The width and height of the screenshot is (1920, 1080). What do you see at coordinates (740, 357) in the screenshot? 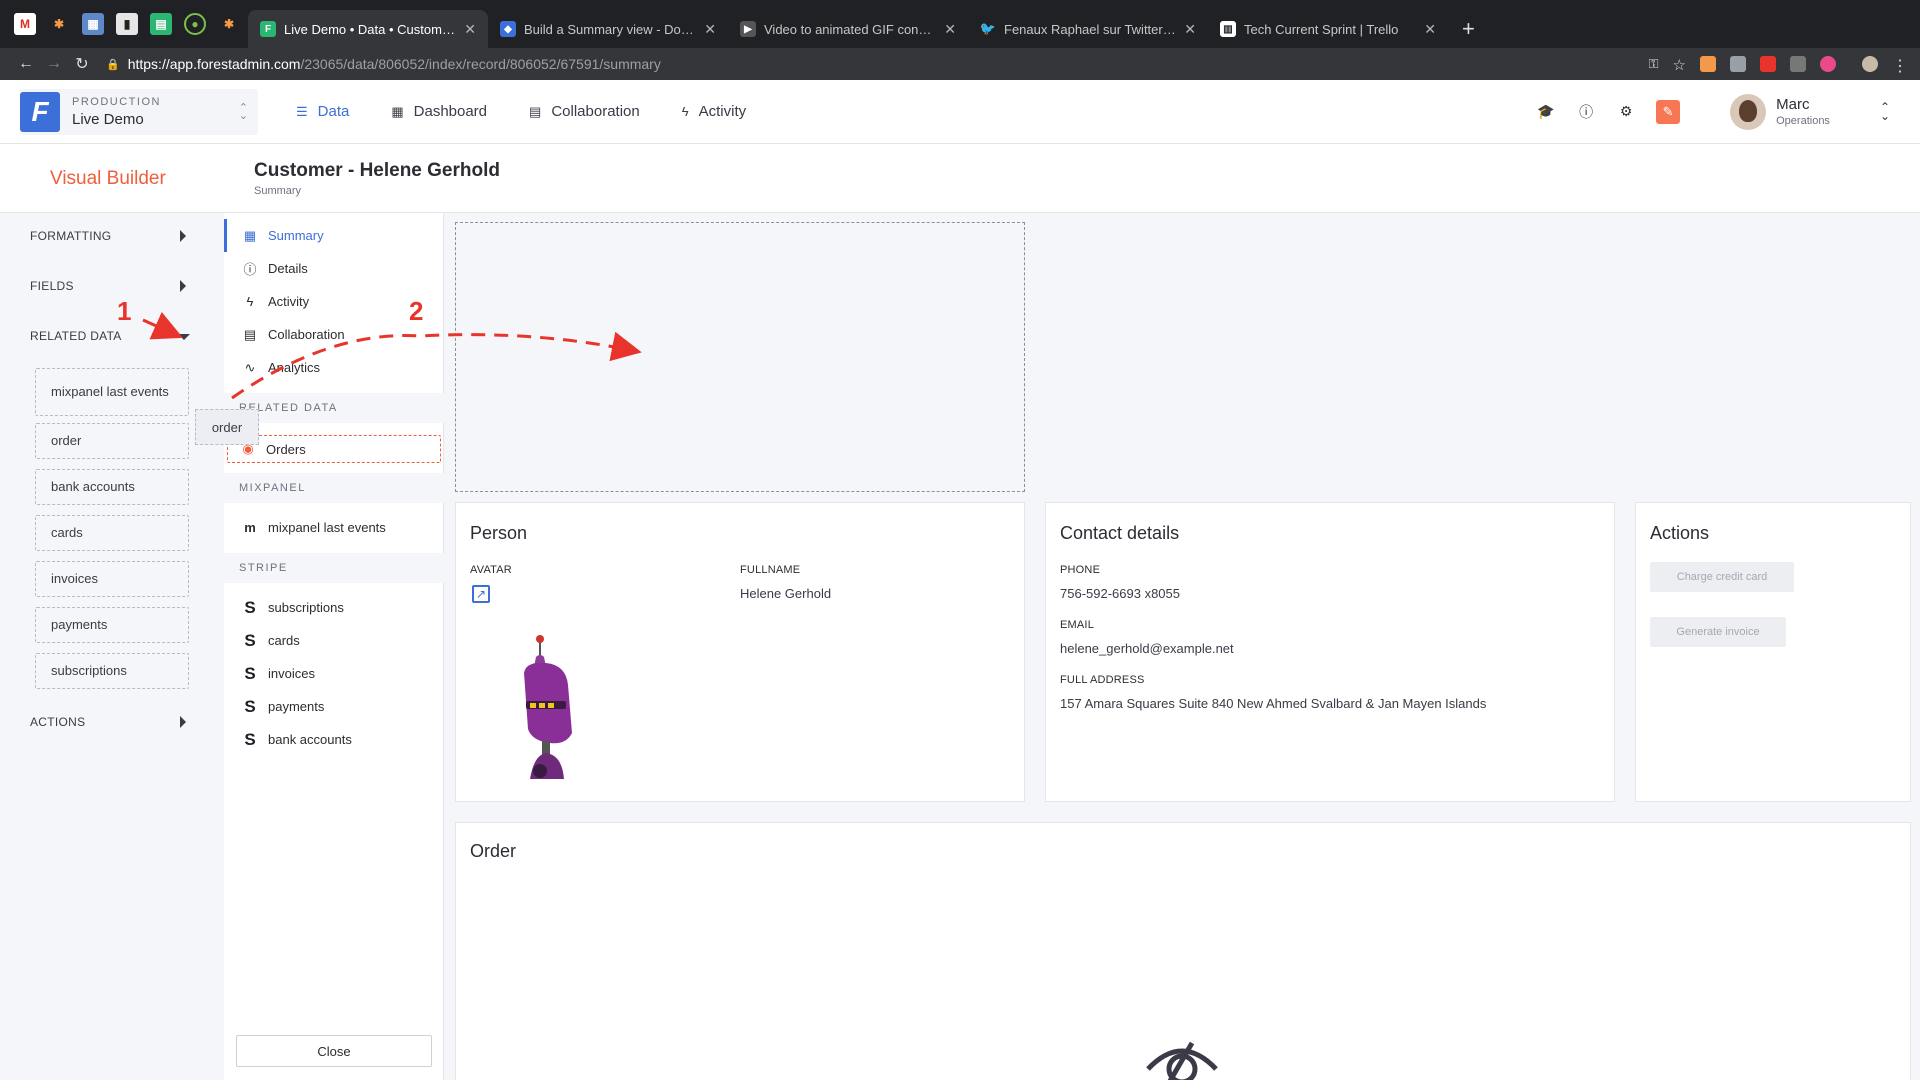
I see `drop-zone` at bounding box center [740, 357].